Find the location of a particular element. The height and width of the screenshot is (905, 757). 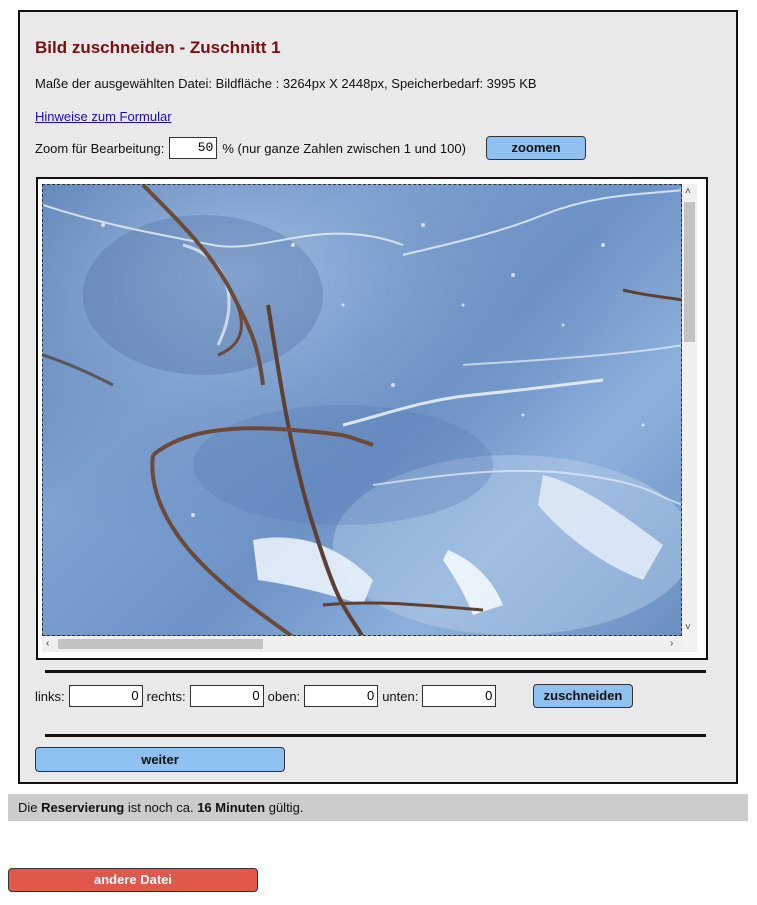

form-hints-link: Hinweise zum Formular is located at coordinates (103, 116).